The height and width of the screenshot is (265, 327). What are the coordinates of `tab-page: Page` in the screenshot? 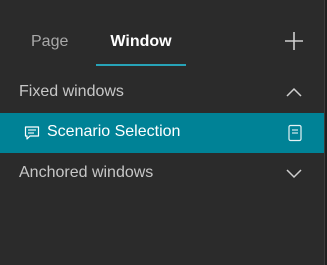 It's located at (49, 44).